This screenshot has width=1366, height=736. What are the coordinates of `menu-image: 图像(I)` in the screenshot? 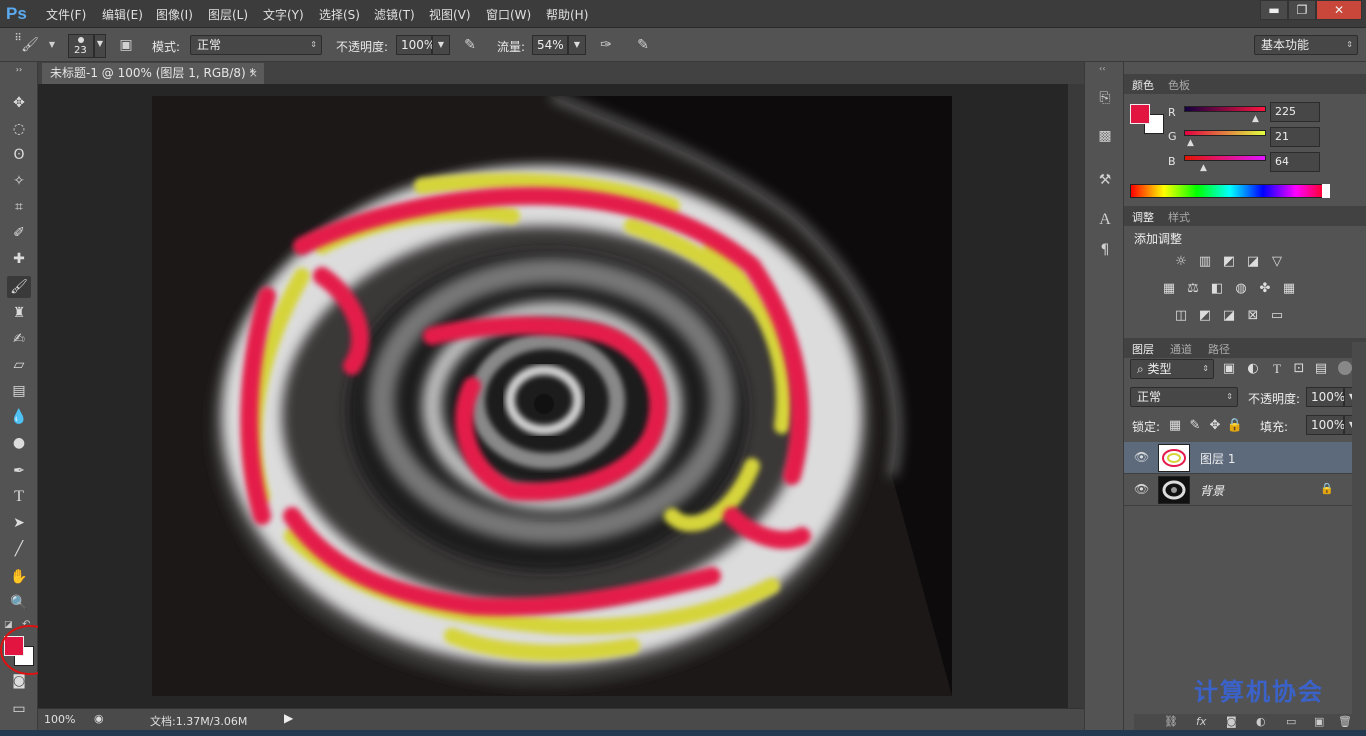 It's located at (174, 14).